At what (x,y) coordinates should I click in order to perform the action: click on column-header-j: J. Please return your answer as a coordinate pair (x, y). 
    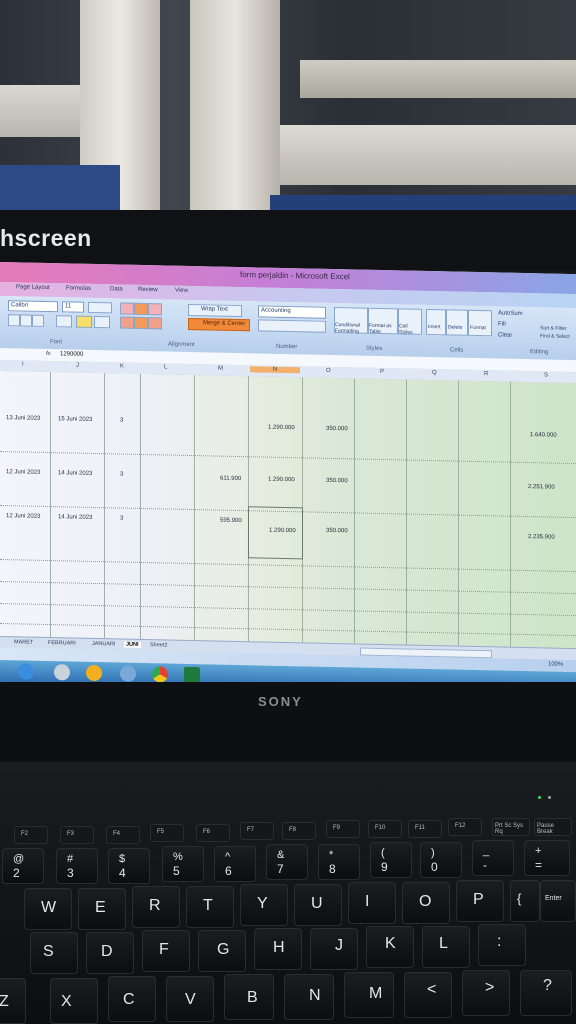
    Looking at the image, I should click on (77, 366).